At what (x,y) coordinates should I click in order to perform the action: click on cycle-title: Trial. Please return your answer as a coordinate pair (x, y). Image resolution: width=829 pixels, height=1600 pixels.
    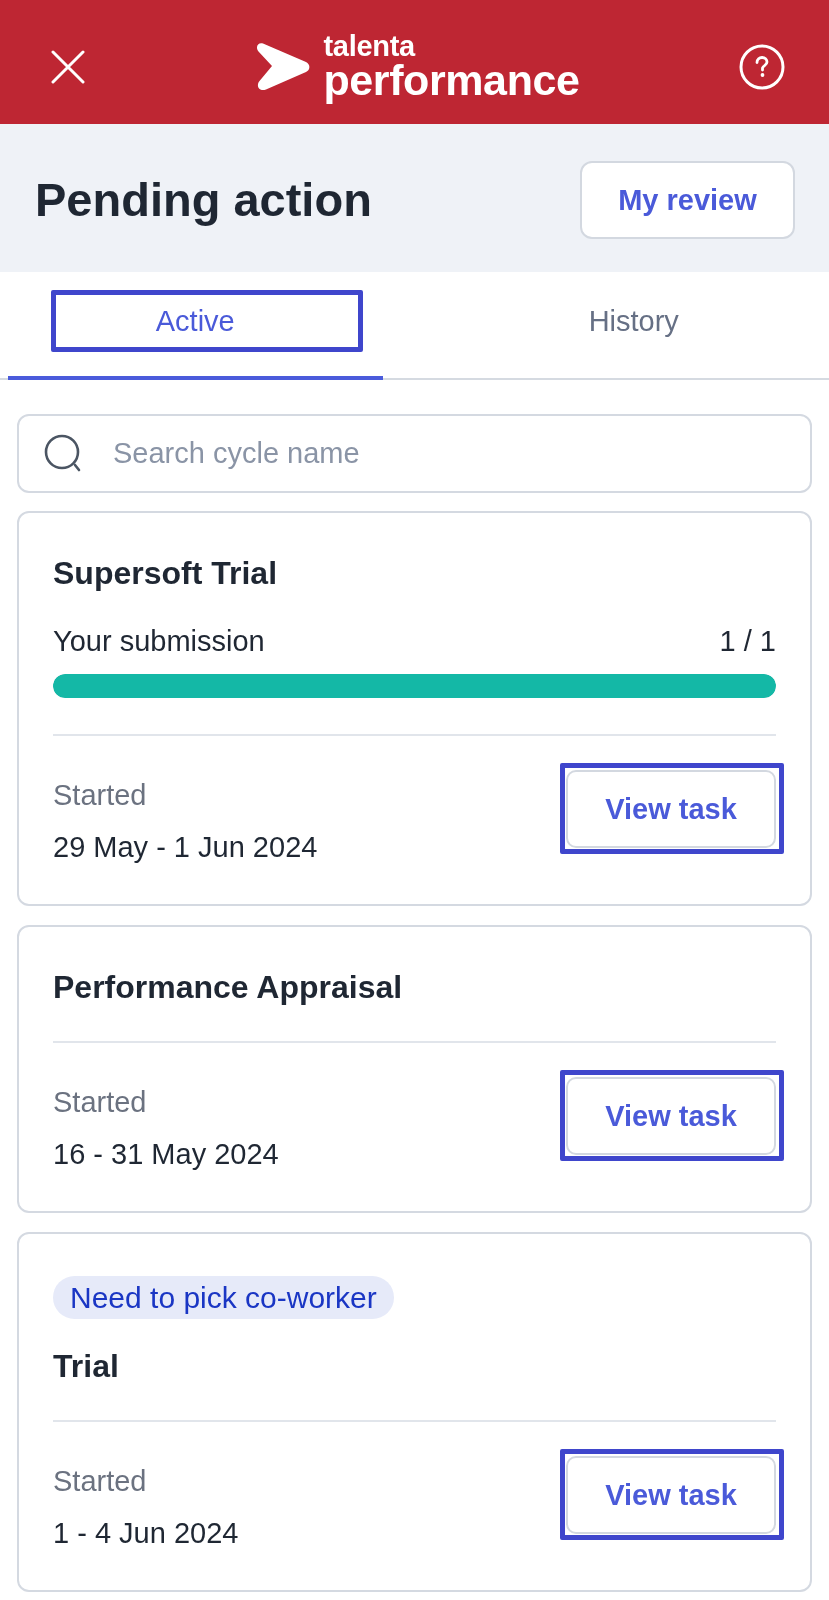
    Looking at the image, I should click on (86, 1366).